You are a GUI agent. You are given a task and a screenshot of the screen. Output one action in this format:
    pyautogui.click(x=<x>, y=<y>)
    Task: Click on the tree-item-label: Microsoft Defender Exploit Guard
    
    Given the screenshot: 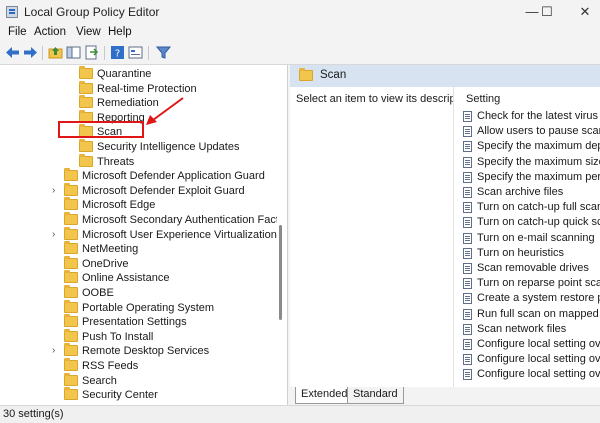 What is the action you would take?
    pyautogui.click(x=163, y=190)
    